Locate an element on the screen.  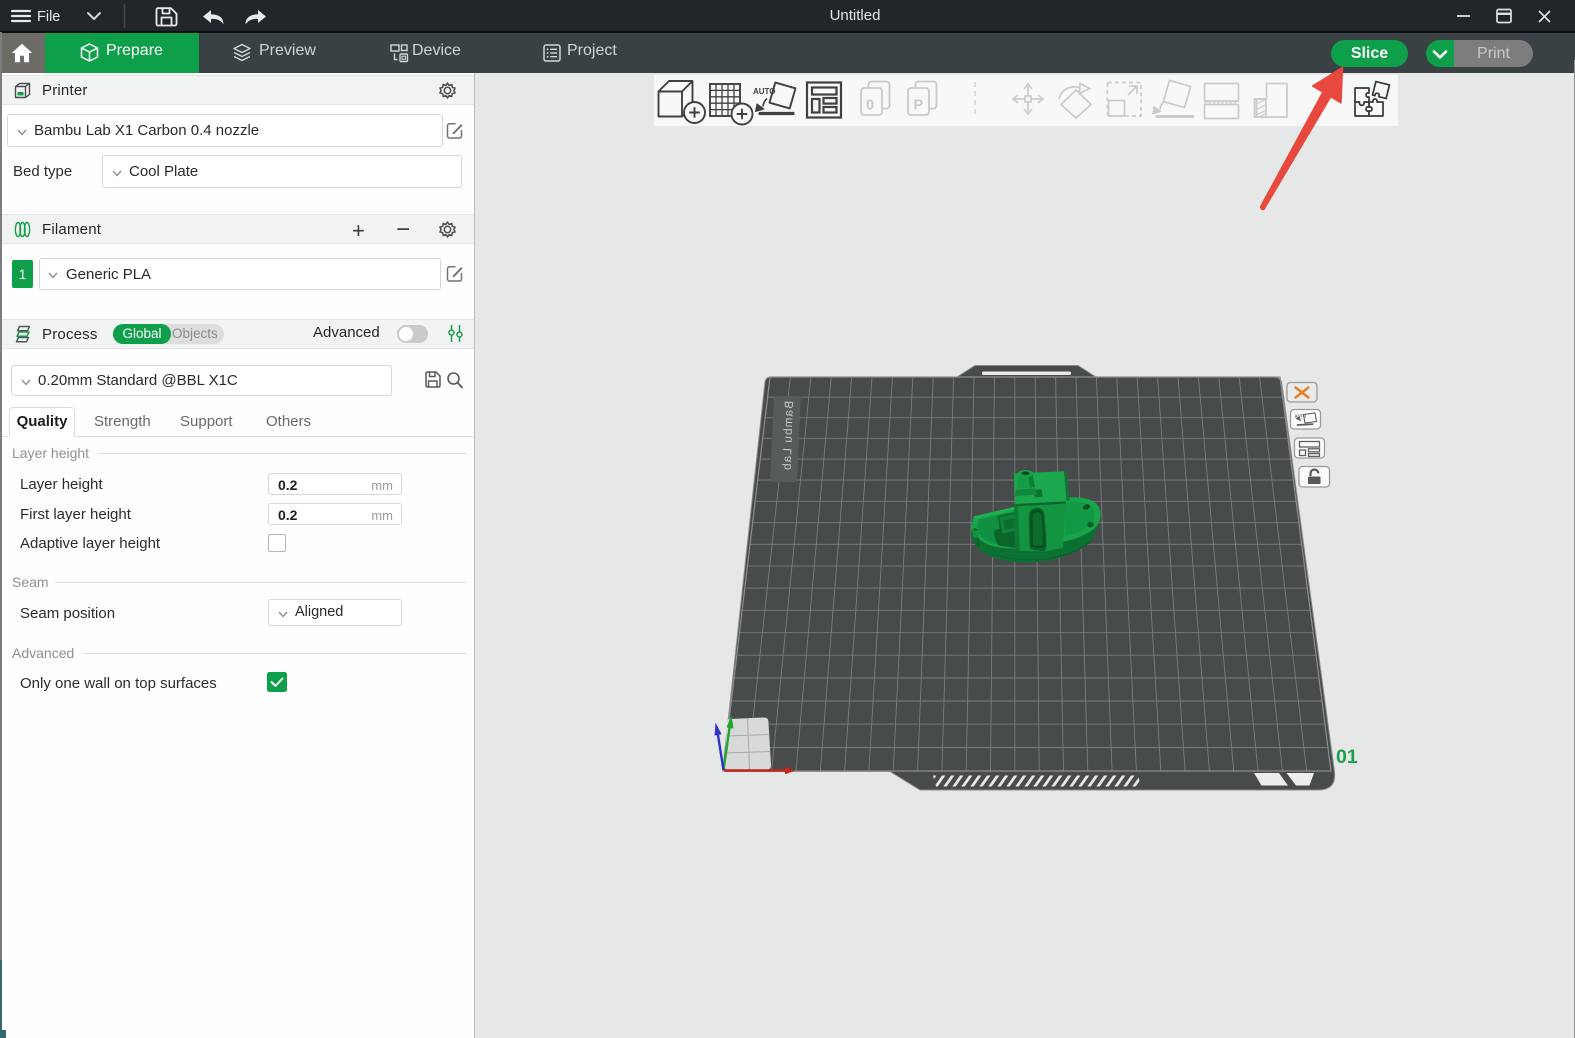
svg-text: File is located at coordinates (48, 17).